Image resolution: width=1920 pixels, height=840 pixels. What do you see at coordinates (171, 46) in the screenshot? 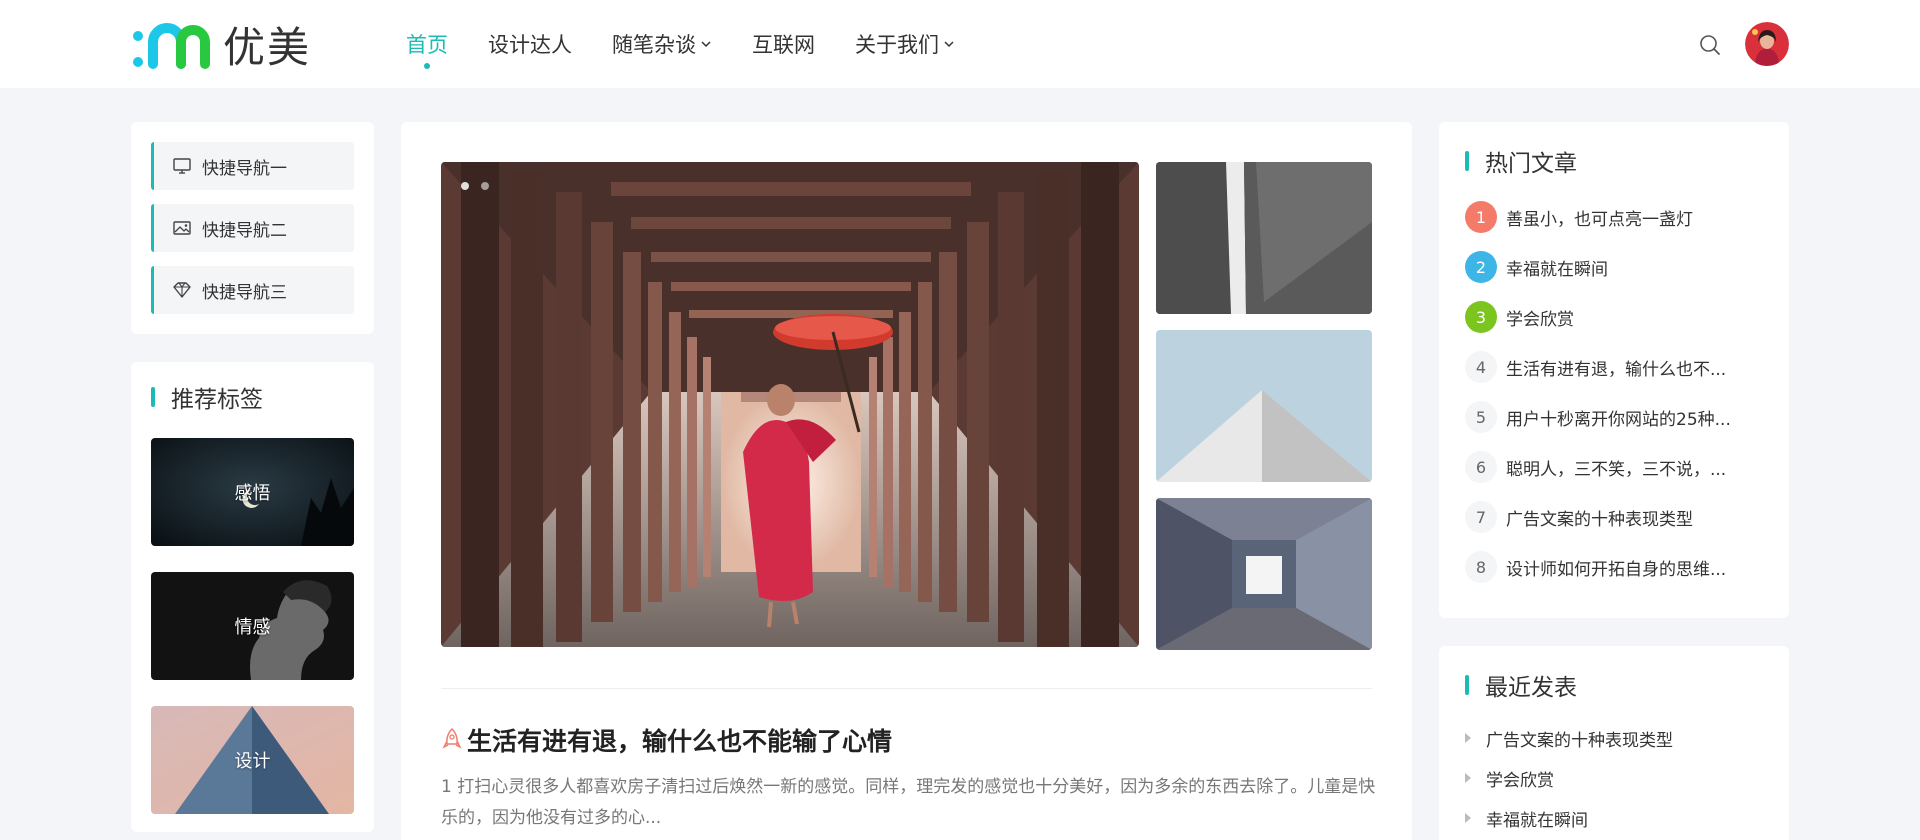
I see `logo-mark-icon` at bounding box center [171, 46].